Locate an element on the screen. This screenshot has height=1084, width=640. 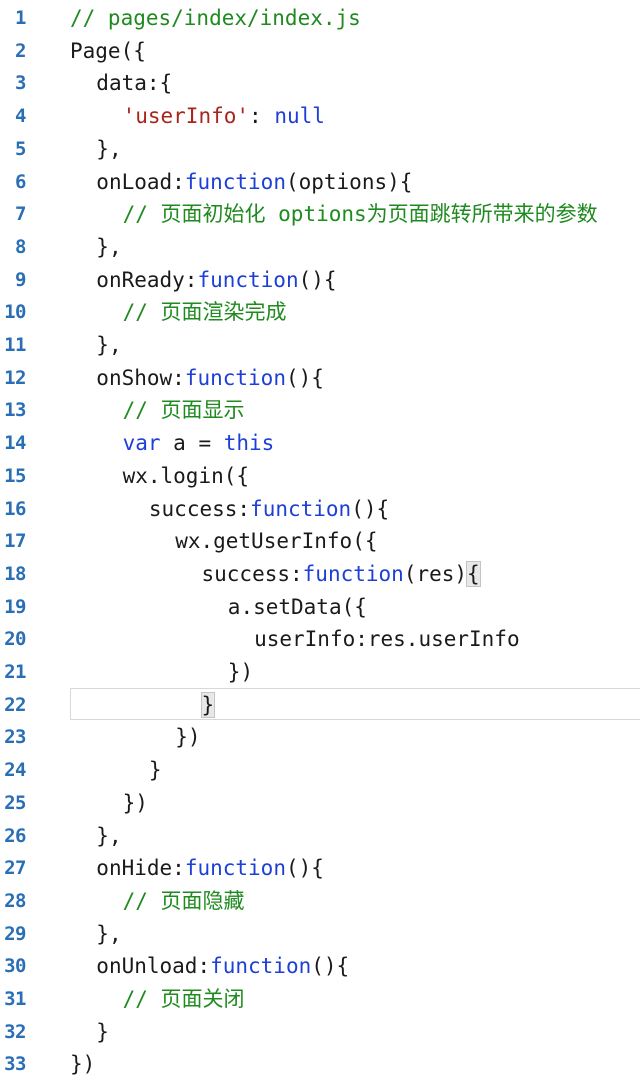
code-text: onHide:function(){ is located at coordinates (210, 868).